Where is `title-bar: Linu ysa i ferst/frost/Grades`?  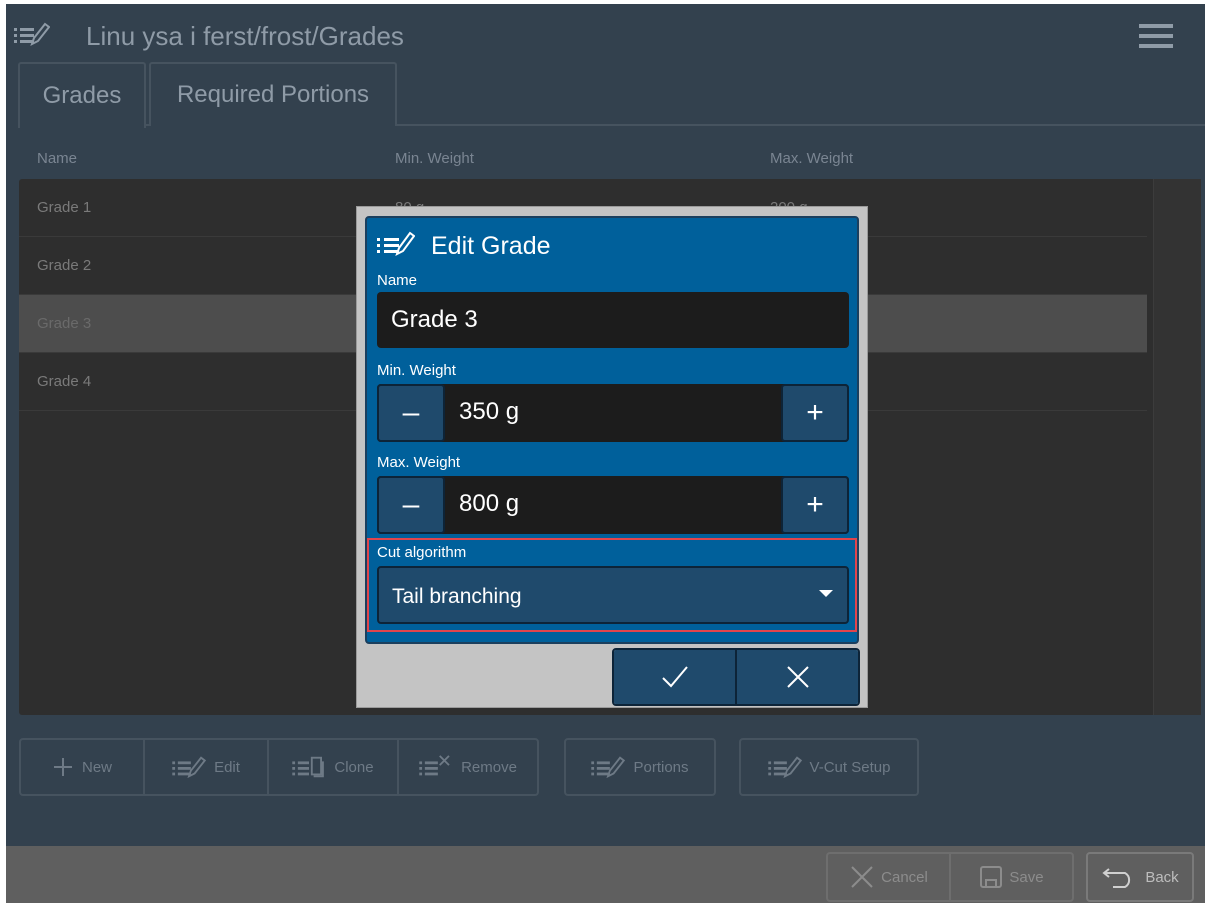 title-bar: Linu ysa i ferst/frost/Grades is located at coordinates (605, 33).